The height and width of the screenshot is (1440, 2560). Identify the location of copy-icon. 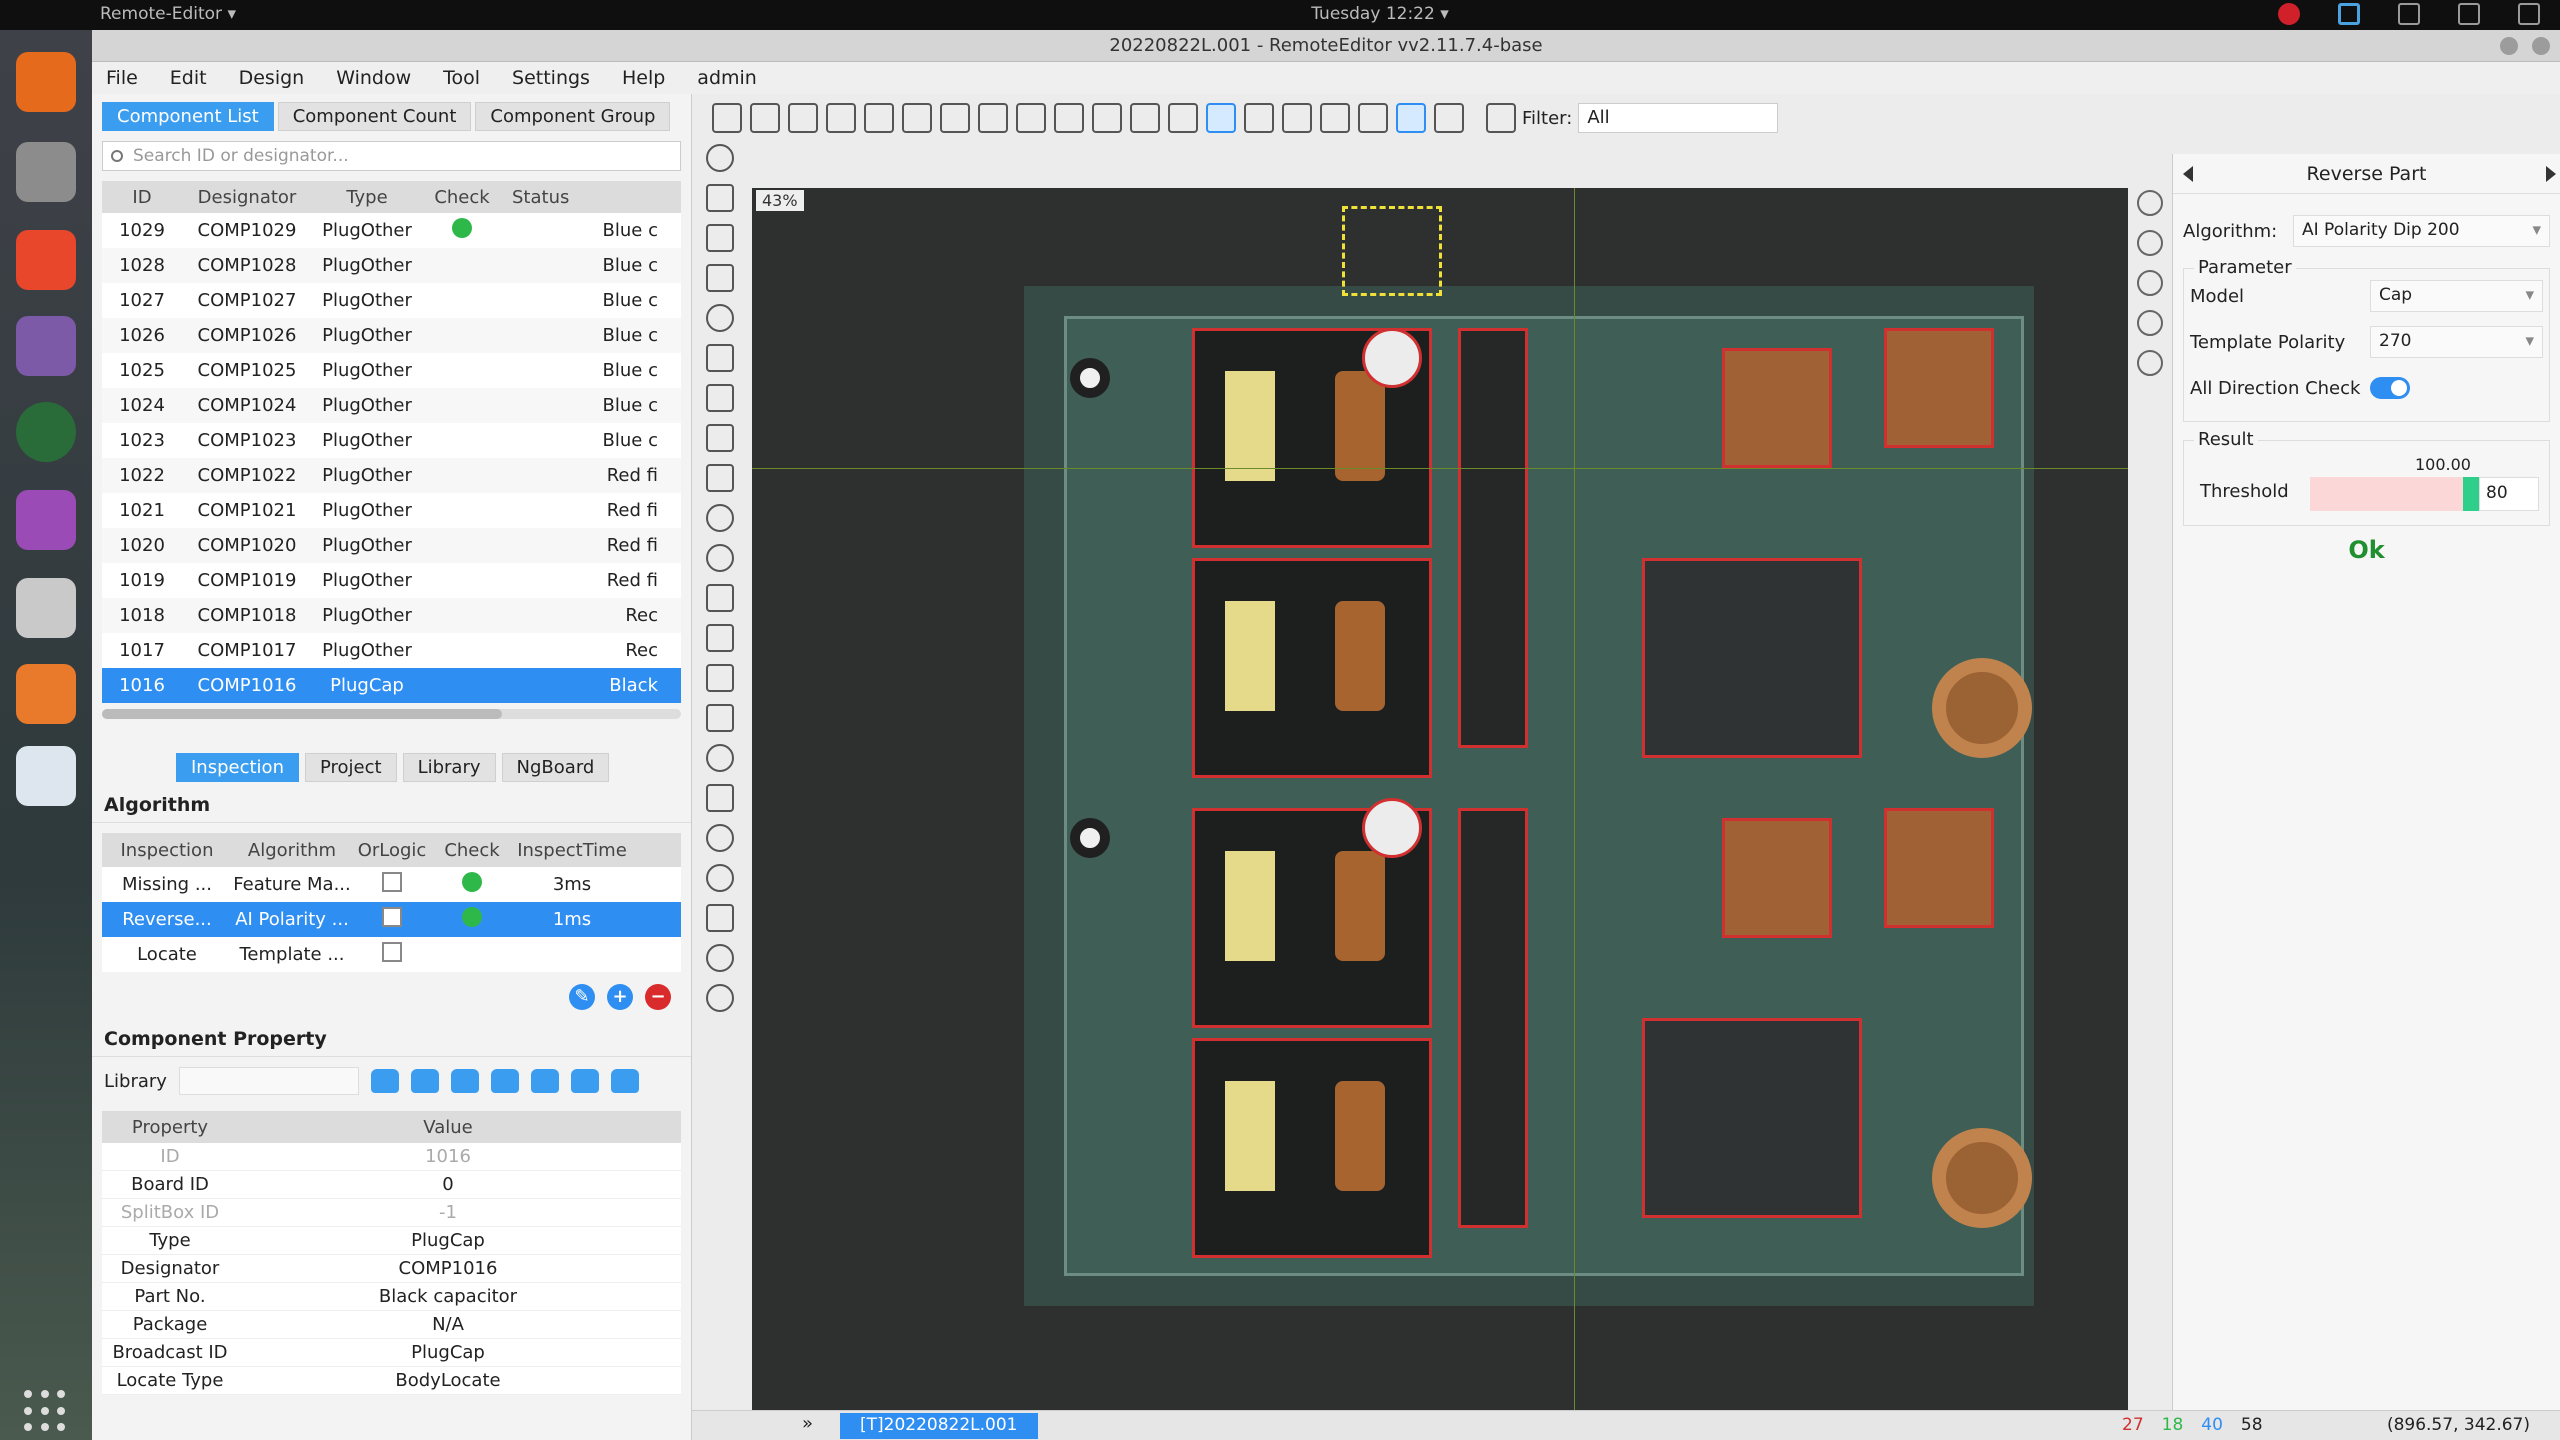
(955, 118).